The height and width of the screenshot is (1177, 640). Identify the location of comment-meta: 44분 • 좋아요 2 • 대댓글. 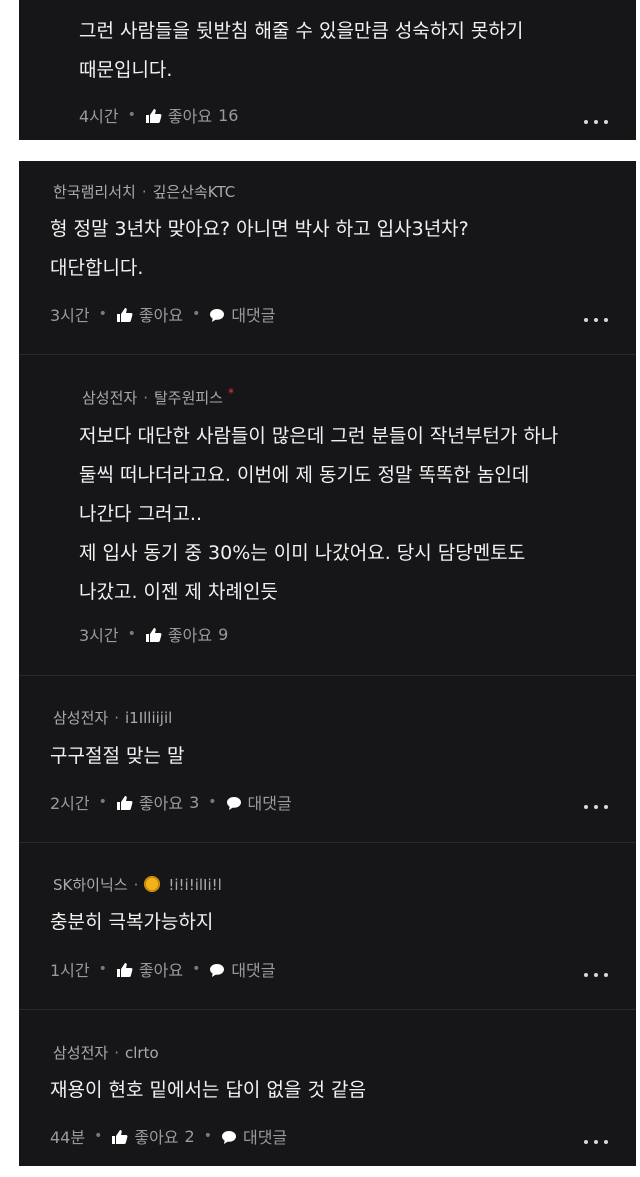
(168, 1136).